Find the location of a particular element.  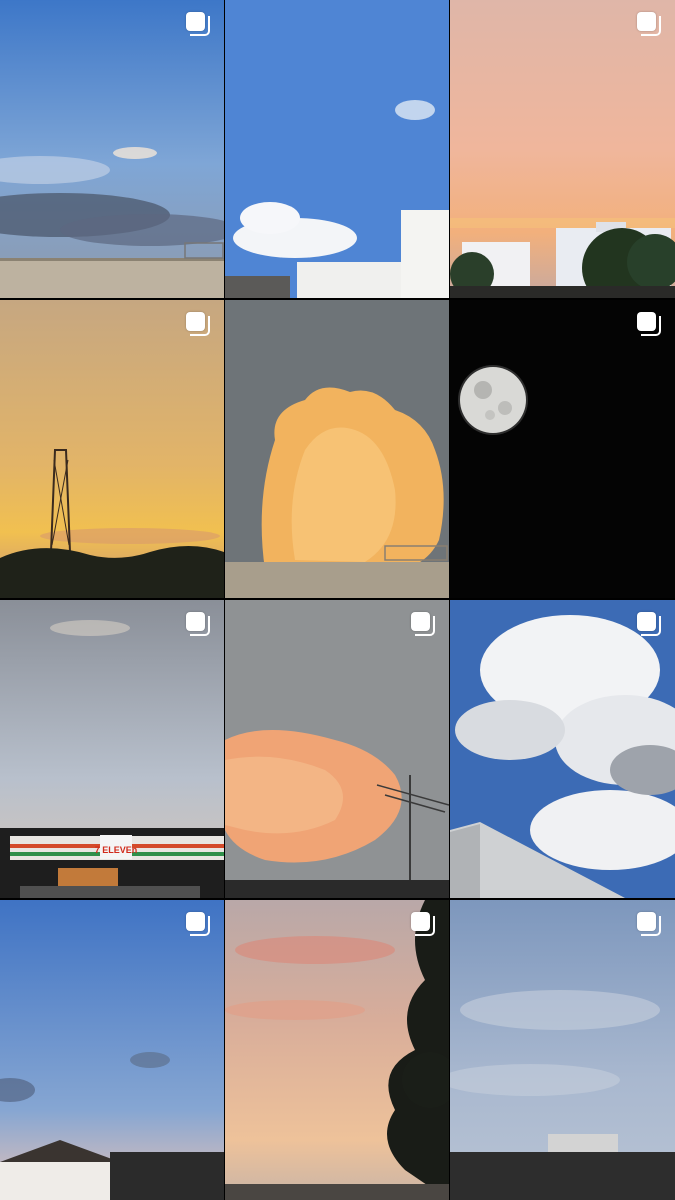

post-photo: 7 ELEVEn is located at coordinates (112, 749).